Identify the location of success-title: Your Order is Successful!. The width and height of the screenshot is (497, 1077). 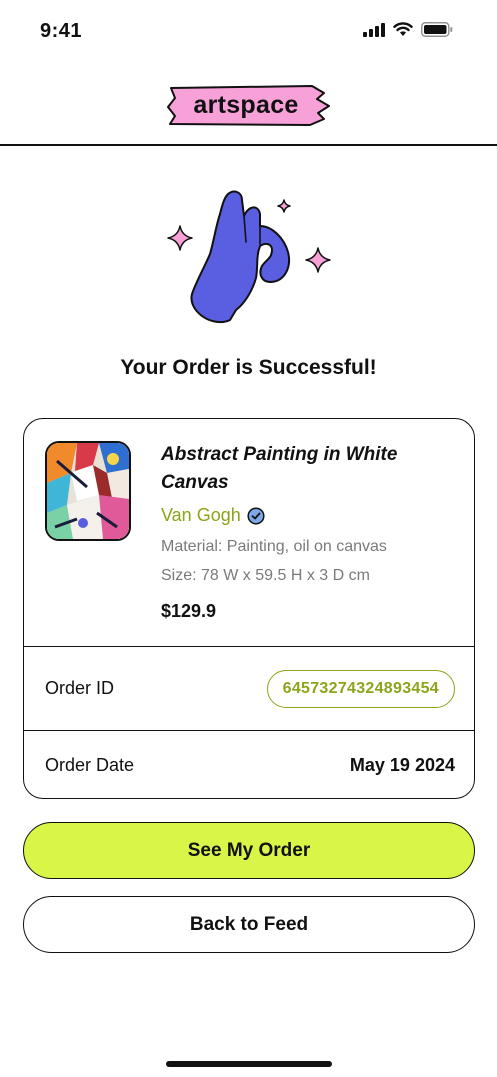
(248, 367).